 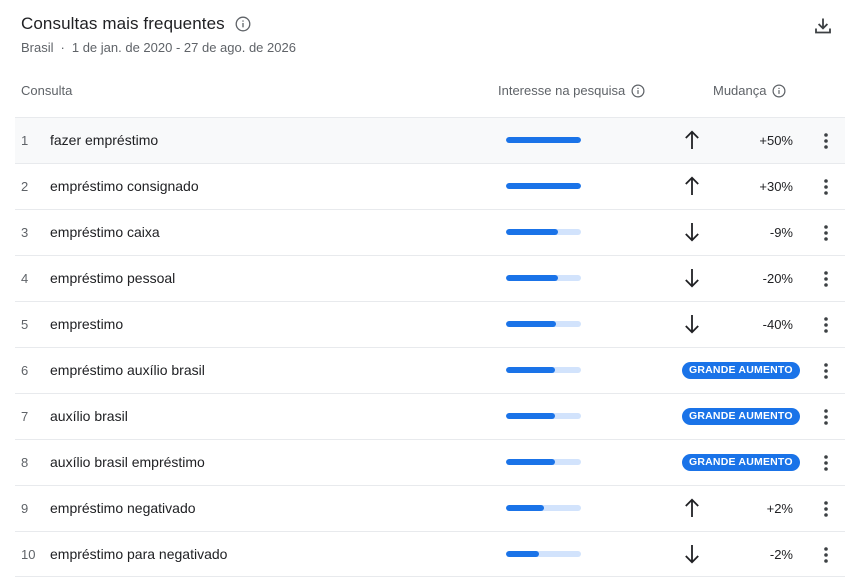 What do you see at coordinates (25, 370) in the screenshot?
I see `rank-number: 6` at bounding box center [25, 370].